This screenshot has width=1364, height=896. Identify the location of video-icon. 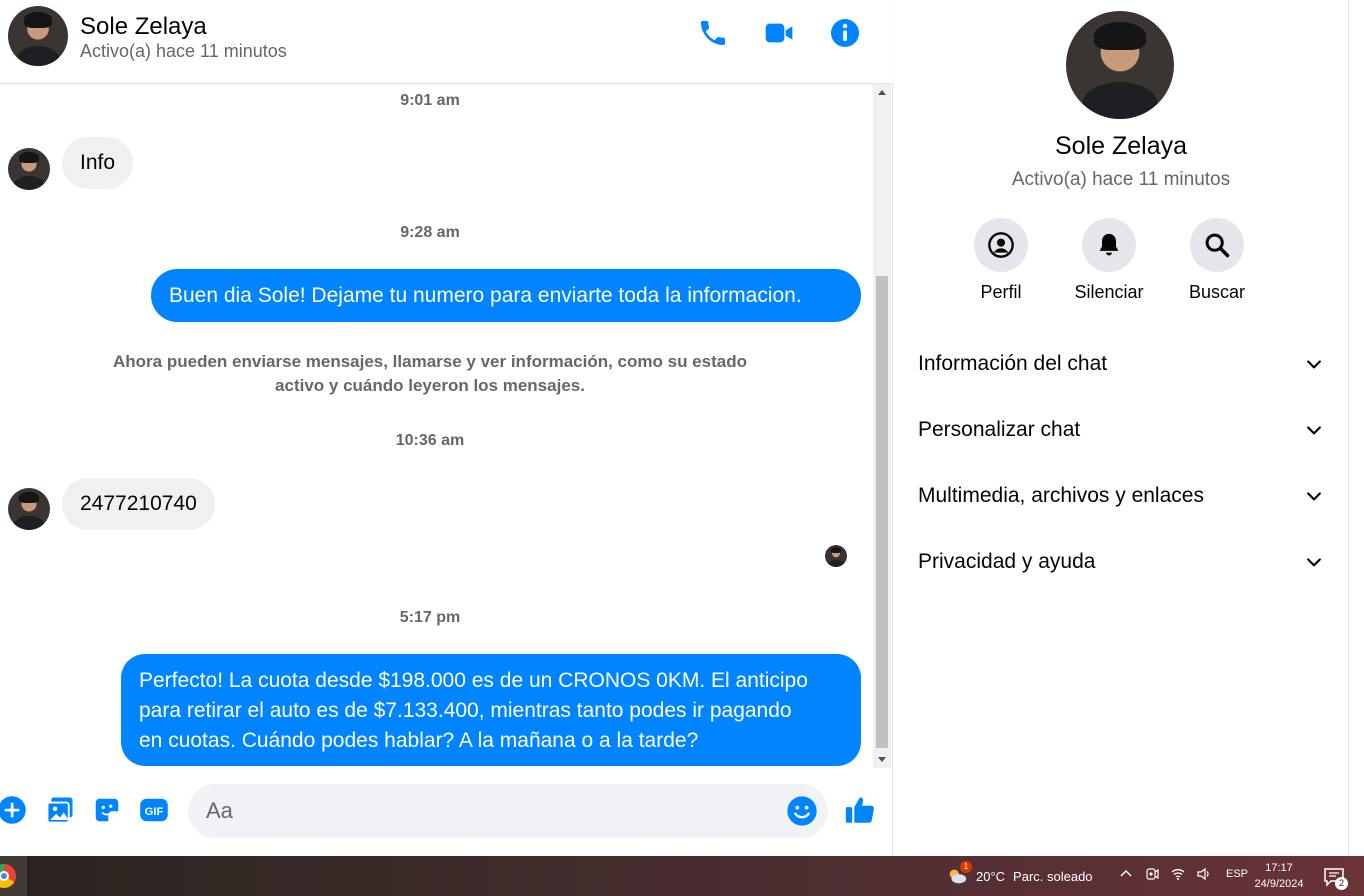
(779, 33).